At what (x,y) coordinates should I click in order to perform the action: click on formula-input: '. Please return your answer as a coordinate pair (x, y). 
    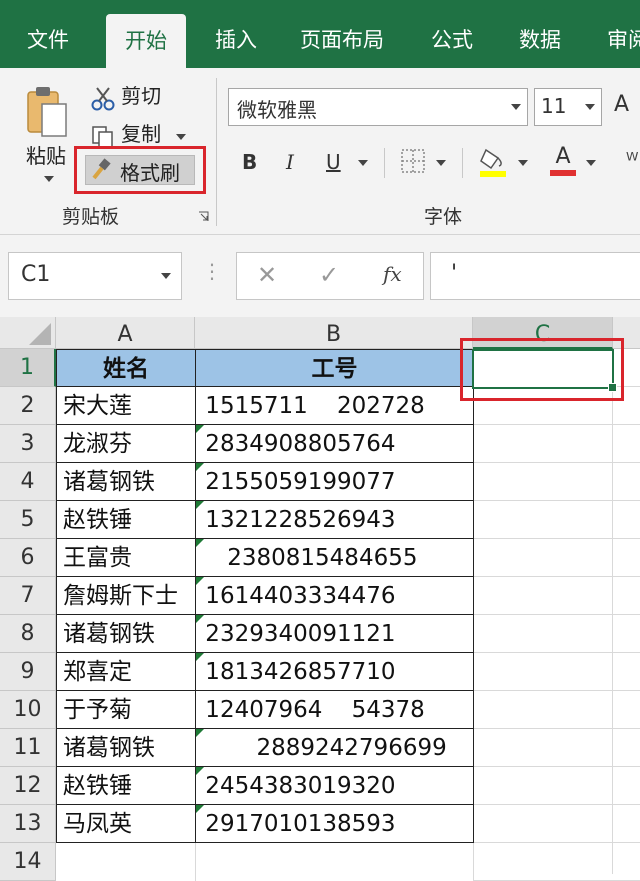
    Looking at the image, I should click on (535, 276).